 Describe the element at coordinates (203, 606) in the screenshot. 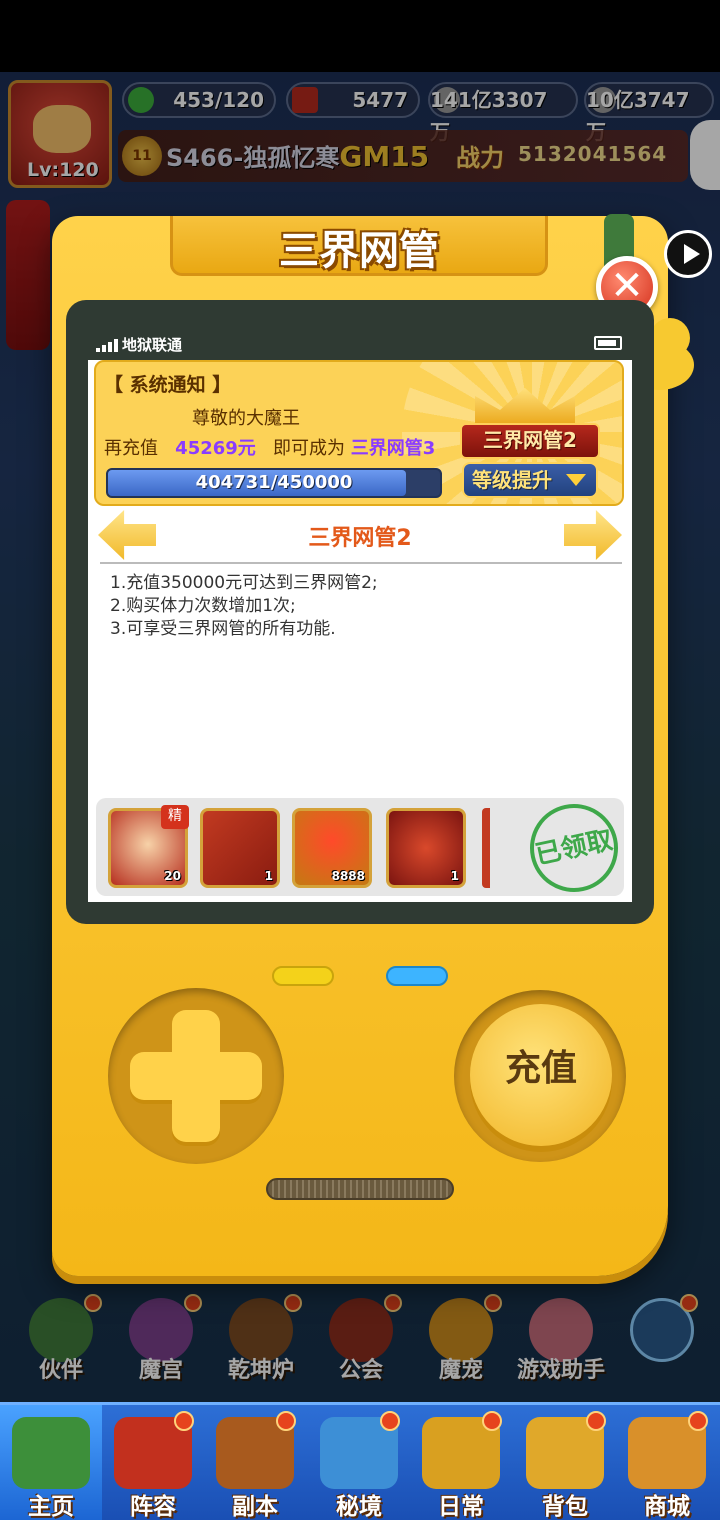

I see `benefit-line: 2.购买体力次数增加1次;` at that location.